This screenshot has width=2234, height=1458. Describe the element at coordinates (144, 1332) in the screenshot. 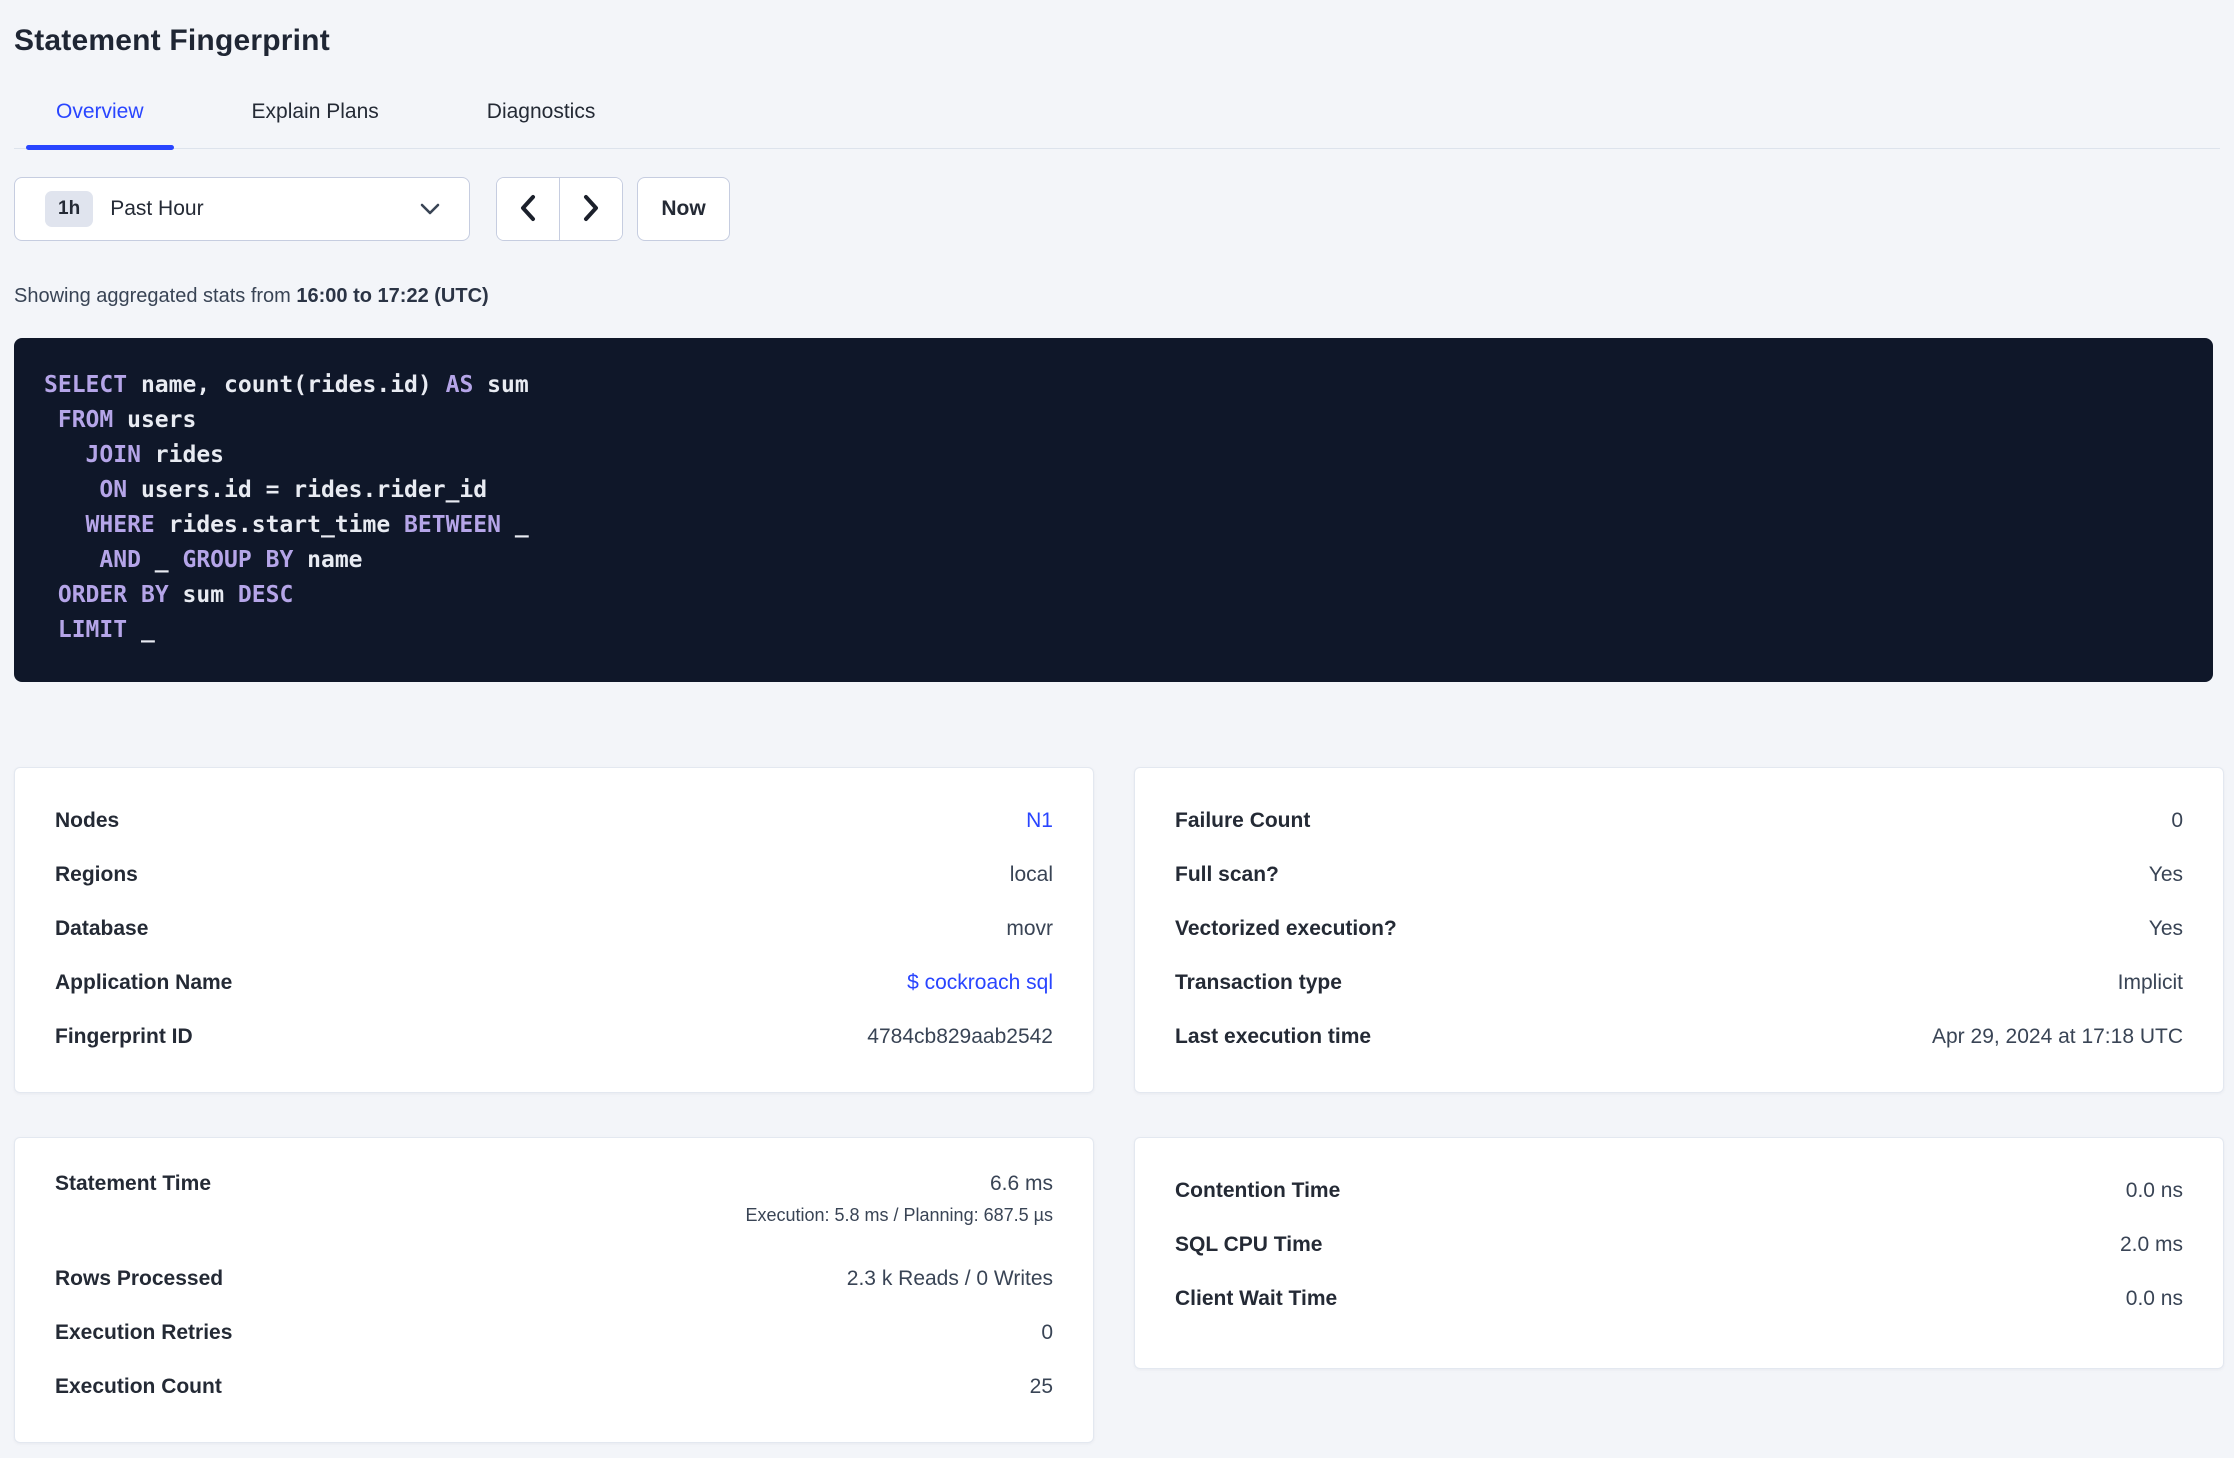

I see `execution-retries-label: Execution Retries` at that location.